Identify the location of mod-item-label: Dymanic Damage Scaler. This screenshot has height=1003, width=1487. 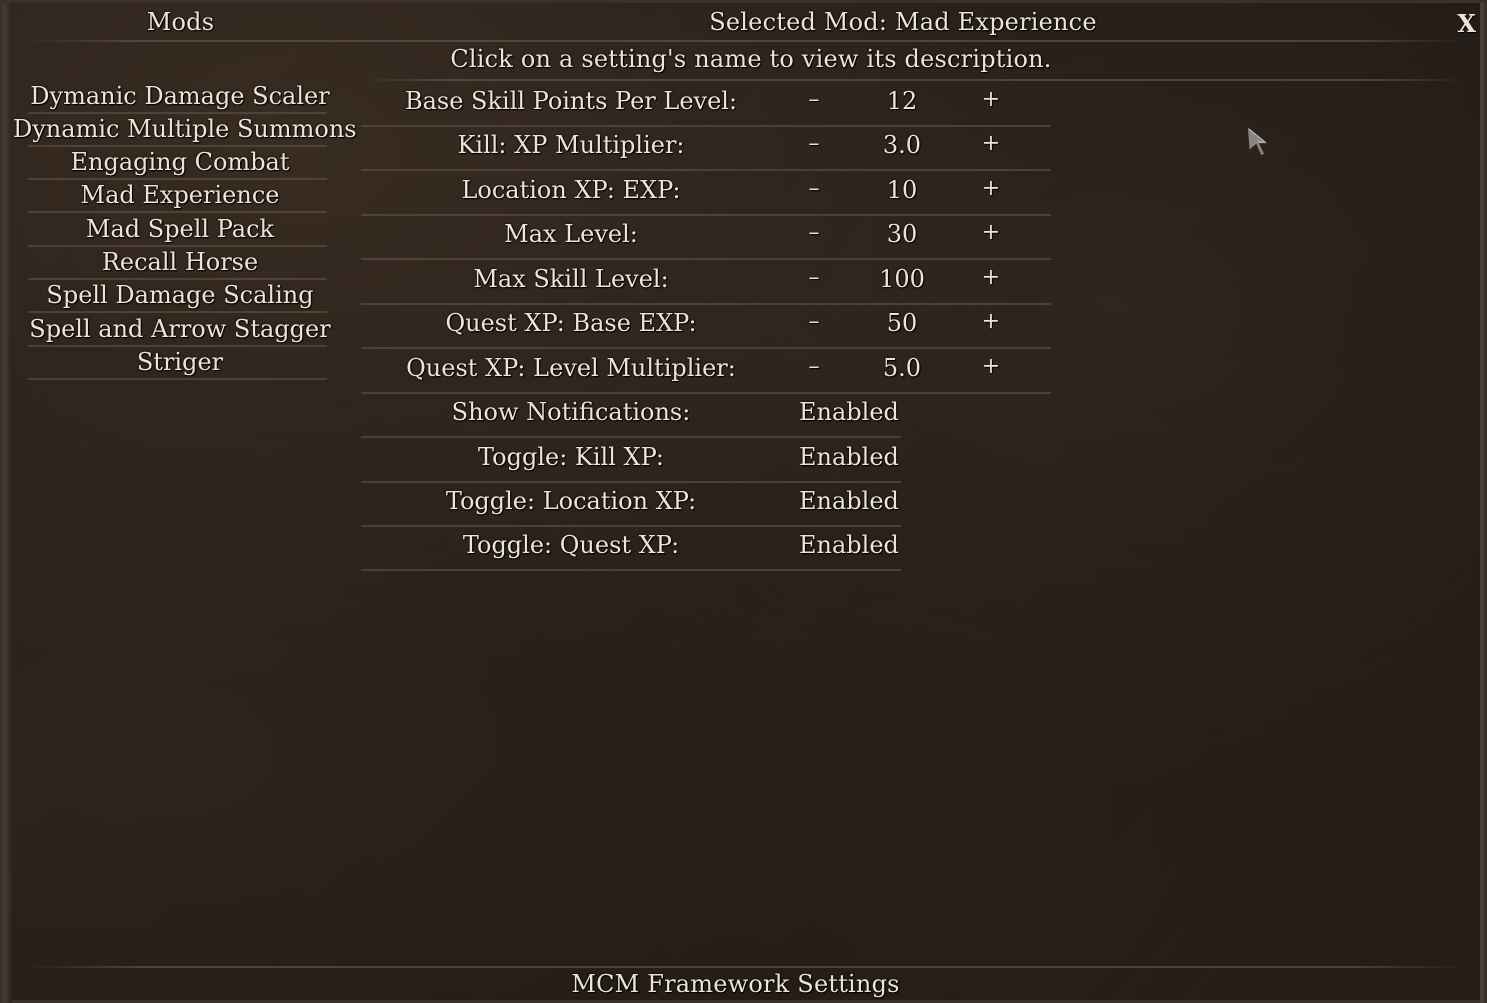
(180, 96).